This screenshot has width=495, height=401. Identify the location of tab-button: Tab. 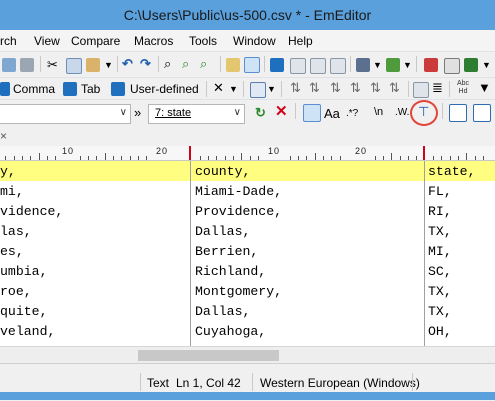
(90, 89).